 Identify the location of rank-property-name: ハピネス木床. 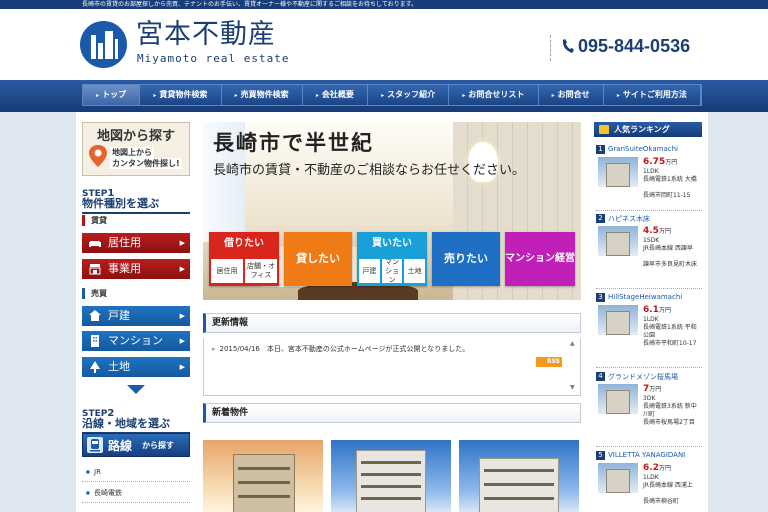
(629, 219).